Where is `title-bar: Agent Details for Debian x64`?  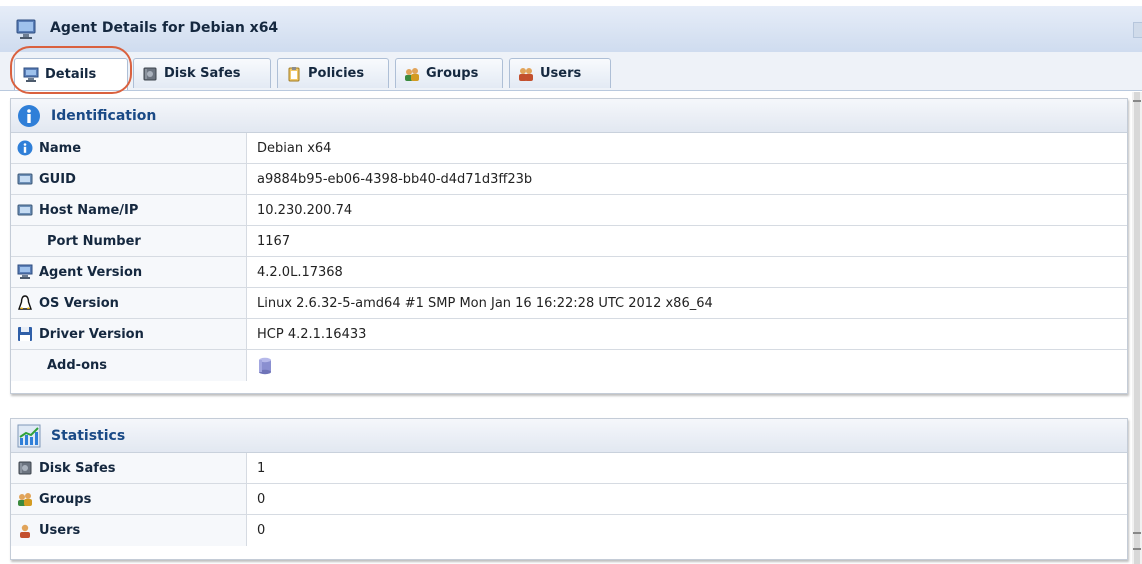 title-bar: Agent Details for Debian x64 is located at coordinates (571, 29).